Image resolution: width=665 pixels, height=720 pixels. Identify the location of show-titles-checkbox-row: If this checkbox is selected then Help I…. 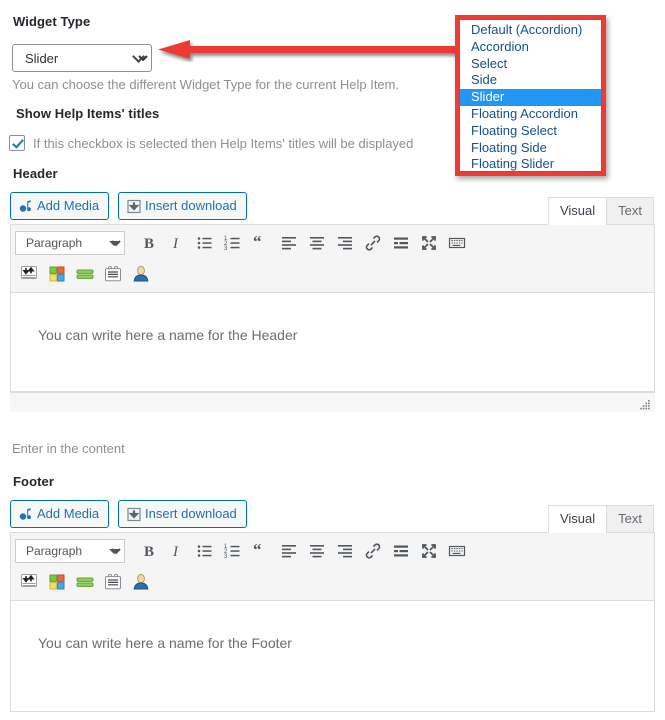
(211, 143).